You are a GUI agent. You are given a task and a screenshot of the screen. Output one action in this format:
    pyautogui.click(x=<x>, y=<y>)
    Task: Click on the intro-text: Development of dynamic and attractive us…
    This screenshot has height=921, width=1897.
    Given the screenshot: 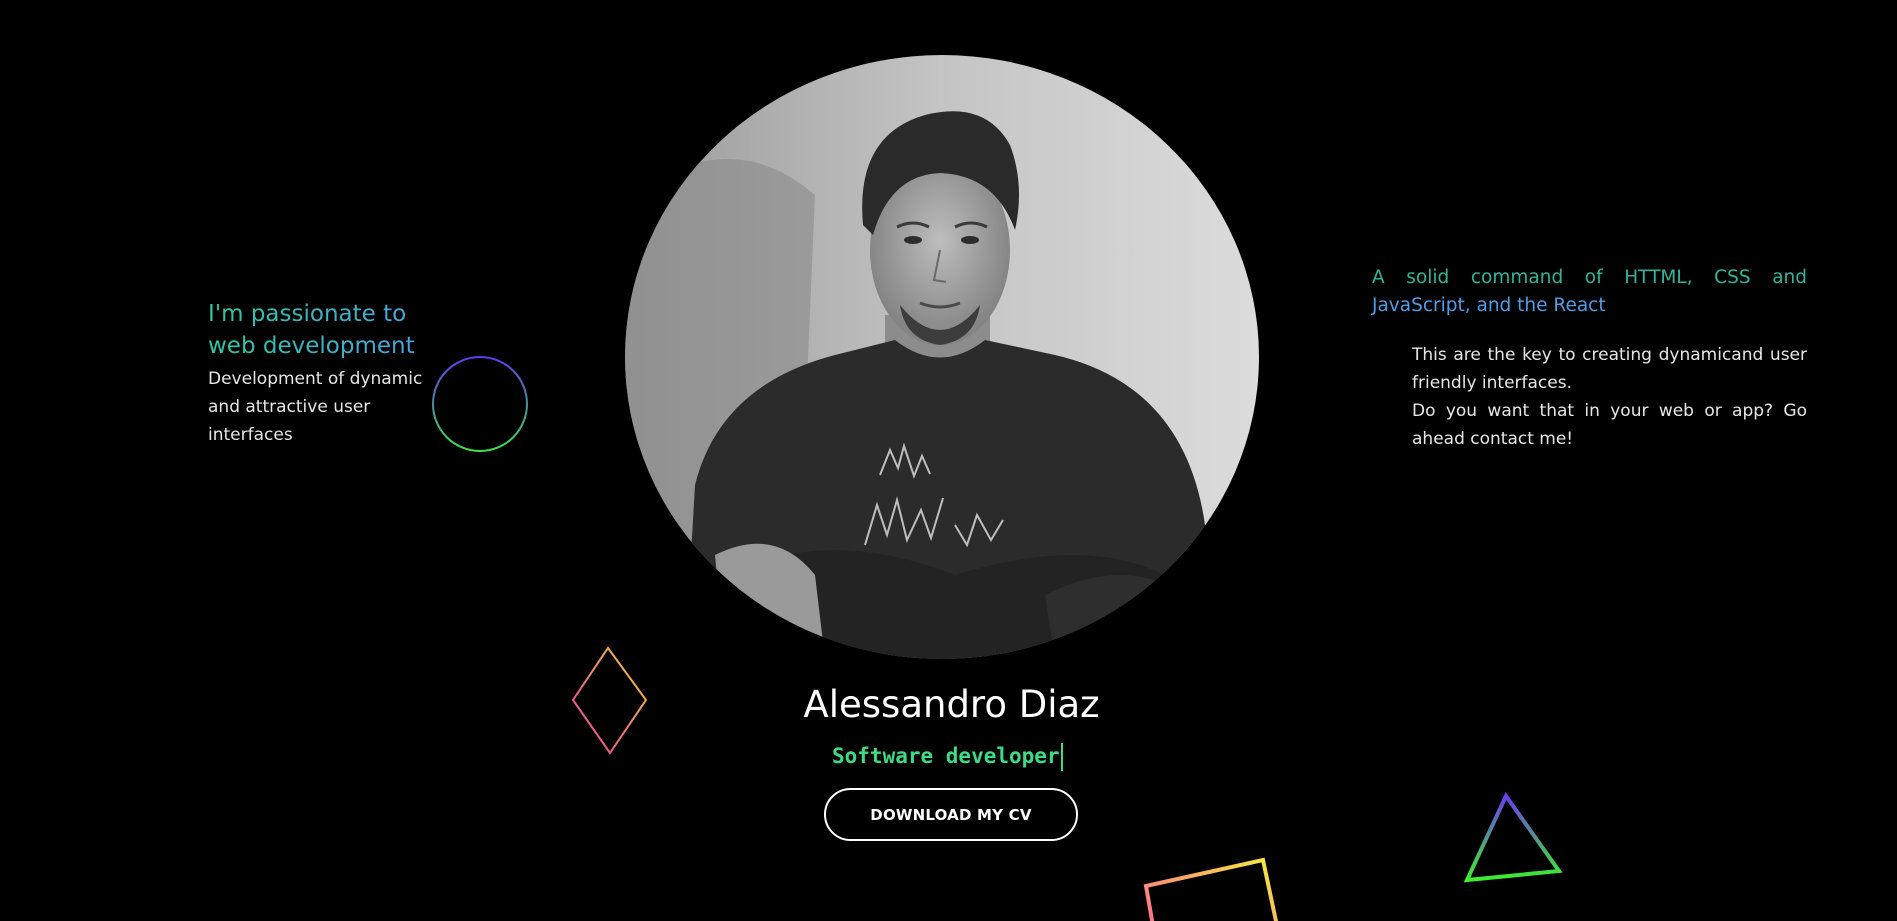 What is the action you would take?
    pyautogui.click(x=315, y=407)
    